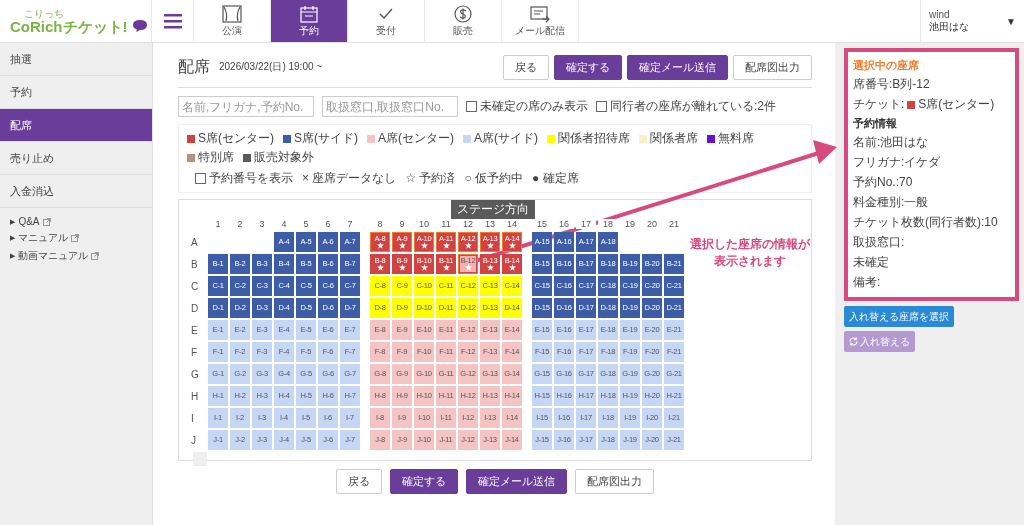 The height and width of the screenshot is (525, 1024). I want to click on checkbox-label: 同行者の座席が離れている:2件, so click(693, 106).